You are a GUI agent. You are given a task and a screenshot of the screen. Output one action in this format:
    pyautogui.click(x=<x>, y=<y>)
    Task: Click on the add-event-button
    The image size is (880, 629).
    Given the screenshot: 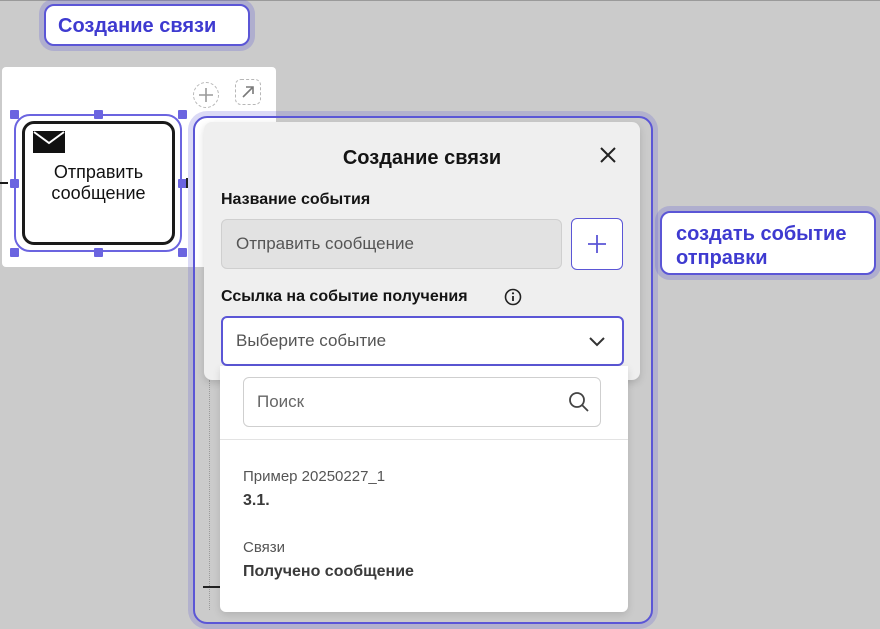 What is the action you would take?
    pyautogui.click(x=597, y=244)
    